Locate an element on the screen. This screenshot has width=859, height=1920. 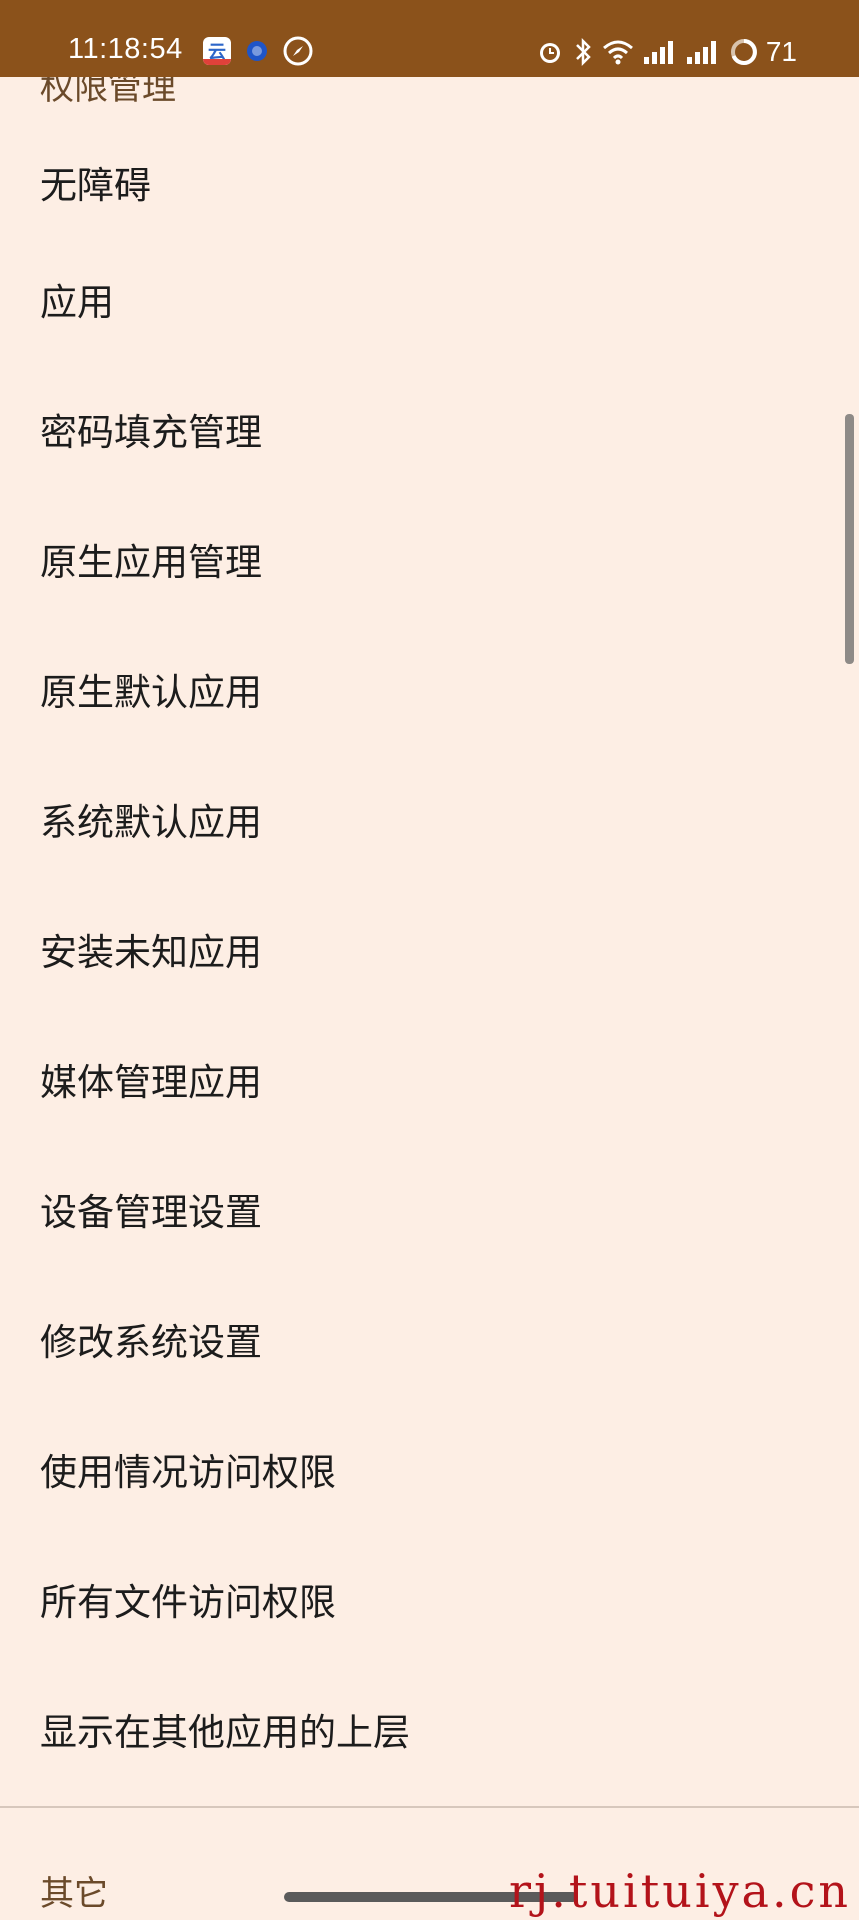
watermark: rj.tuituiya.cn is located at coordinates (680, 1891).